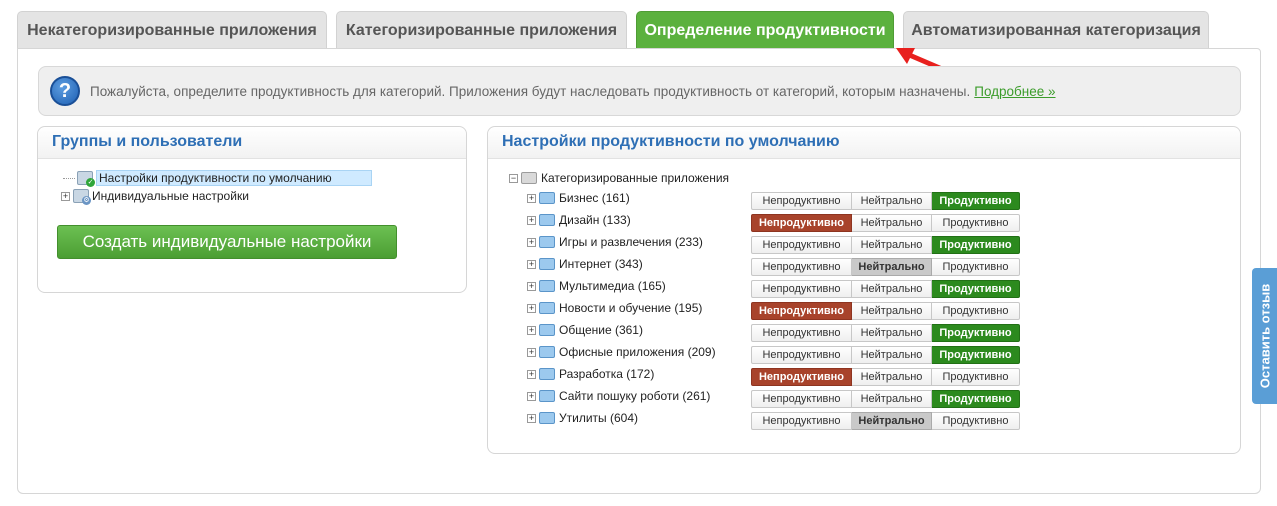  Describe the element at coordinates (513, 178) in the screenshot. I see `collapse-icon: −` at that location.